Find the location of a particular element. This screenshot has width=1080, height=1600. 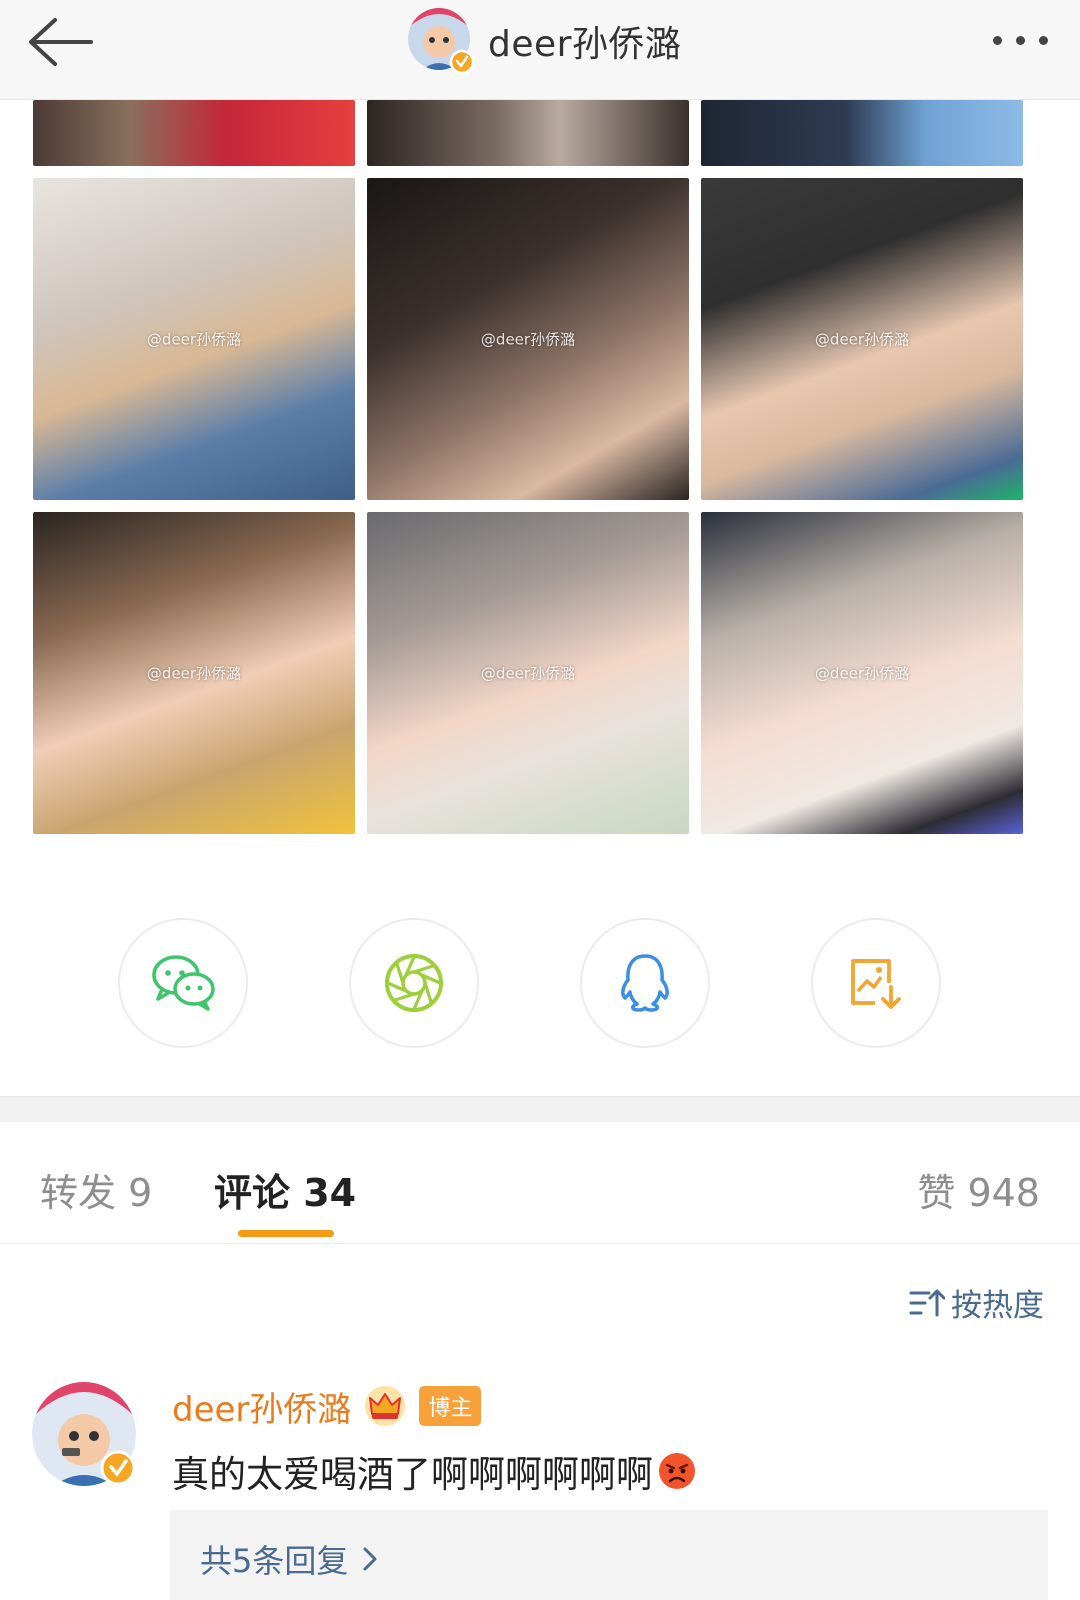

comment-text: 真的太爱喝酒了啊啊啊啊啊啊 is located at coordinates (412, 1474).